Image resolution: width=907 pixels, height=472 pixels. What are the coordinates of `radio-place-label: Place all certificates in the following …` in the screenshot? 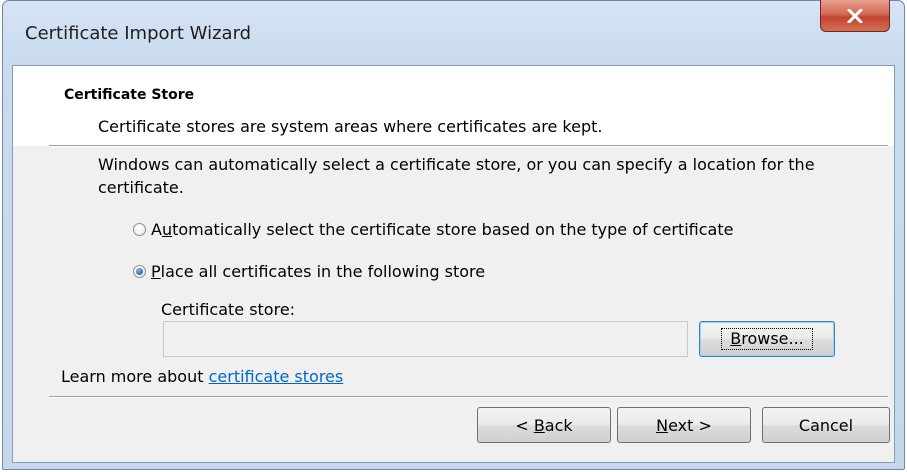 It's located at (318, 271).